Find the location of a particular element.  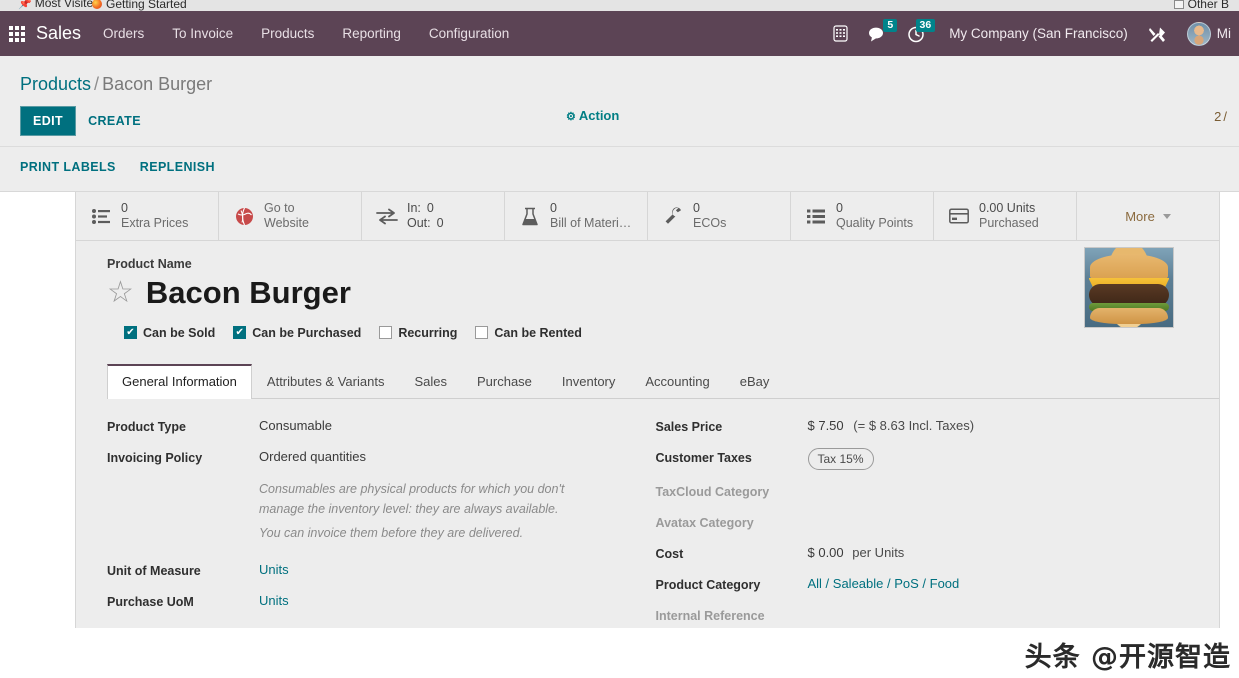

breadcrumb: Products / Bacon Burger is located at coordinates (619, 79).